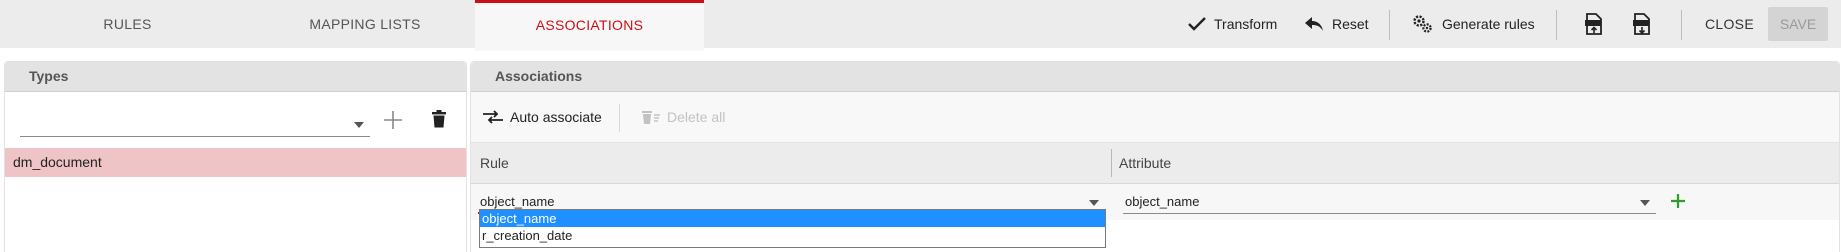  What do you see at coordinates (589, 25) in the screenshot?
I see `tab-associations: ASSOCIATIONS` at bounding box center [589, 25].